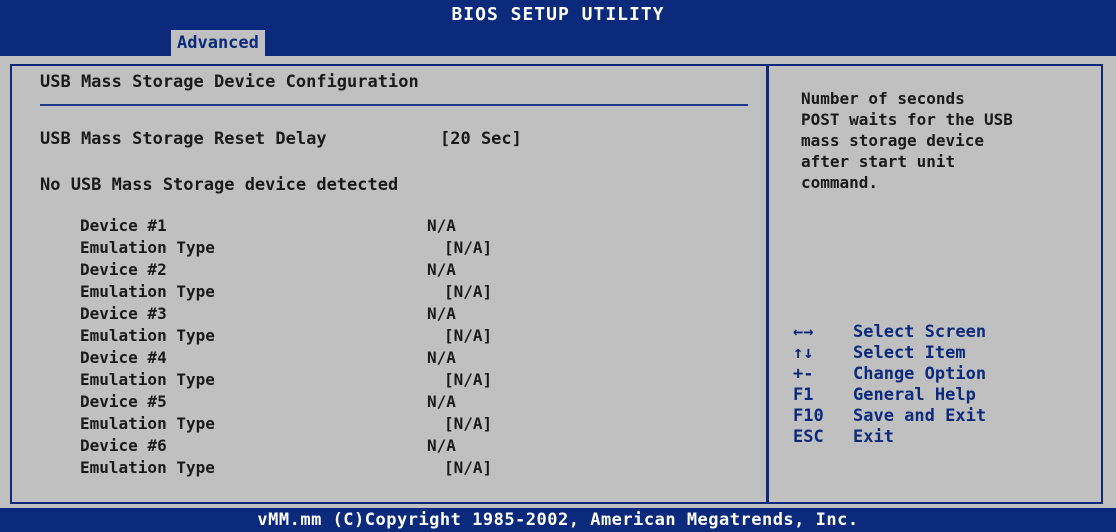  What do you see at coordinates (808, 437) in the screenshot?
I see `legend-key: ESC` at bounding box center [808, 437].